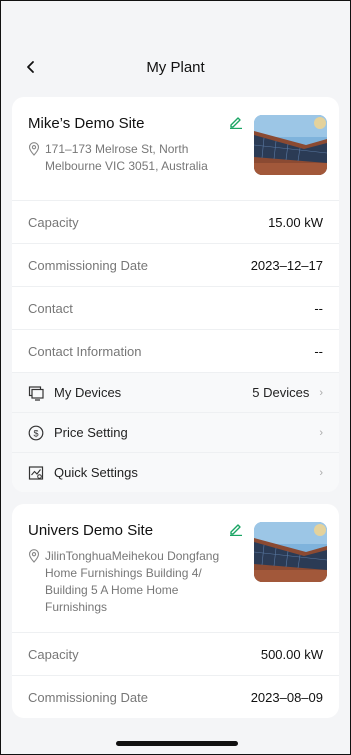 Image resolution: width=351 pixels, height=755 pixels. I want to click on price-setting-item: $ Price Setting ›, so click(175, 432).